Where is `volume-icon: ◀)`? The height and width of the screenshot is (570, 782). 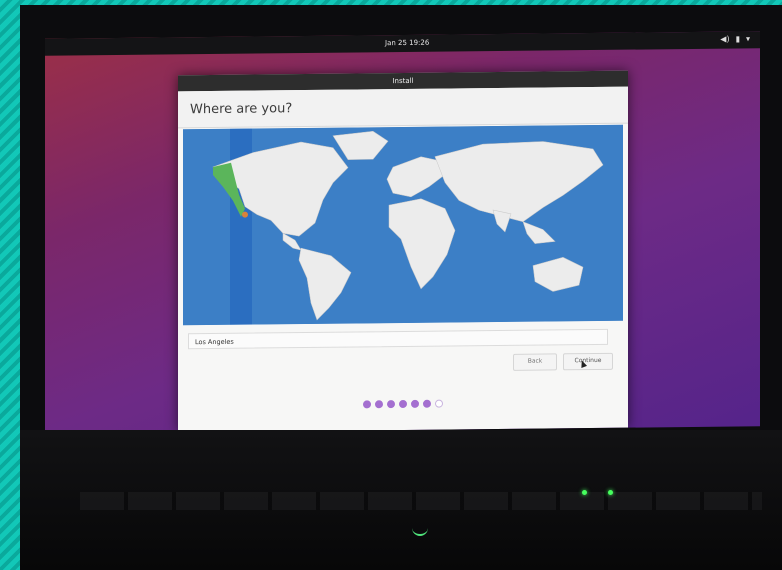 volume-icon: ◀) is located at coordinates (724, 39).